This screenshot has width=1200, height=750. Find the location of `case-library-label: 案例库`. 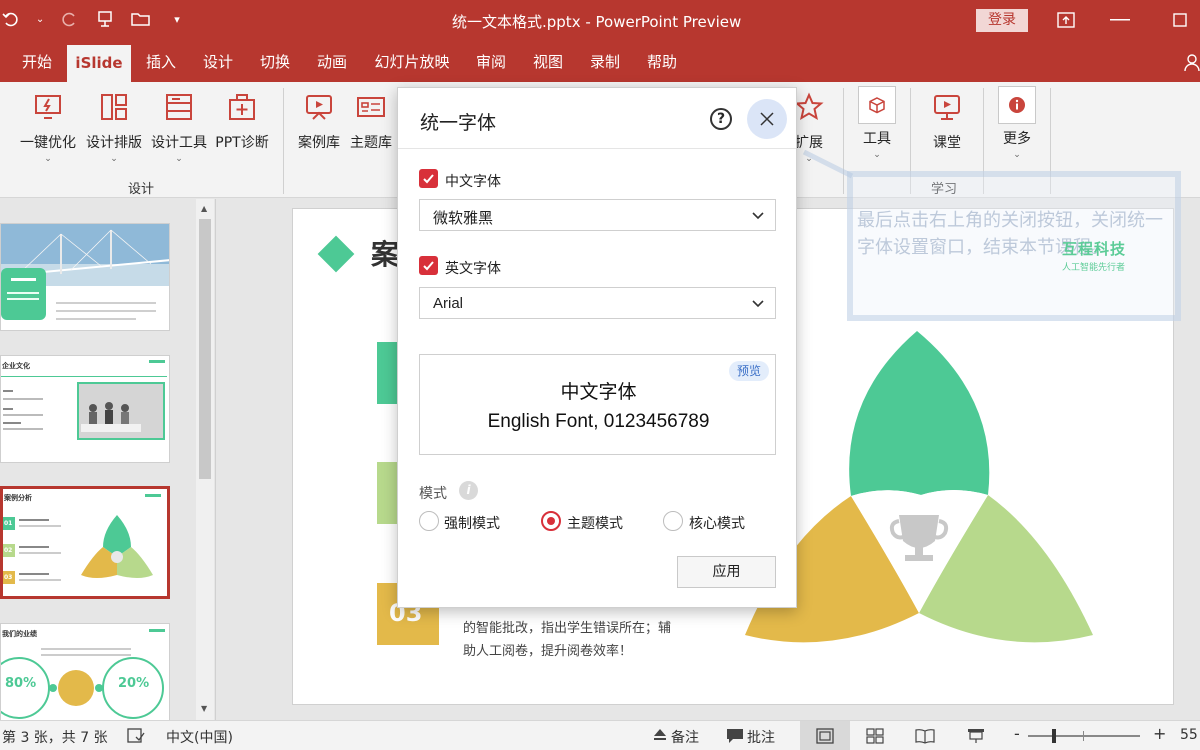

case-library-label: 案例库 is located at coordinates (319, 143).